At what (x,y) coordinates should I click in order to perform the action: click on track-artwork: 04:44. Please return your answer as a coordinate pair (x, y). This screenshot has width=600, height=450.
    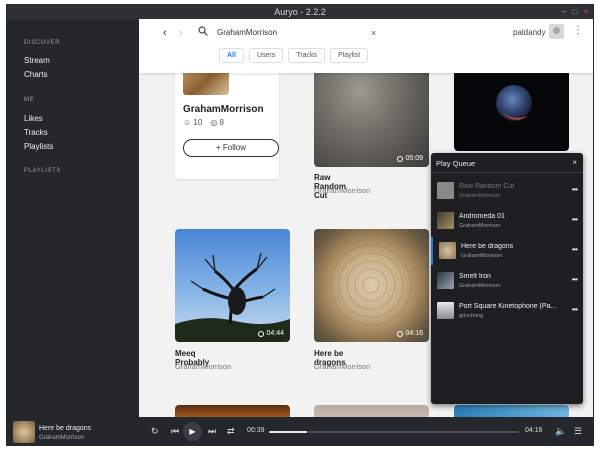
    Looking at the image, I should click on (232, 285).